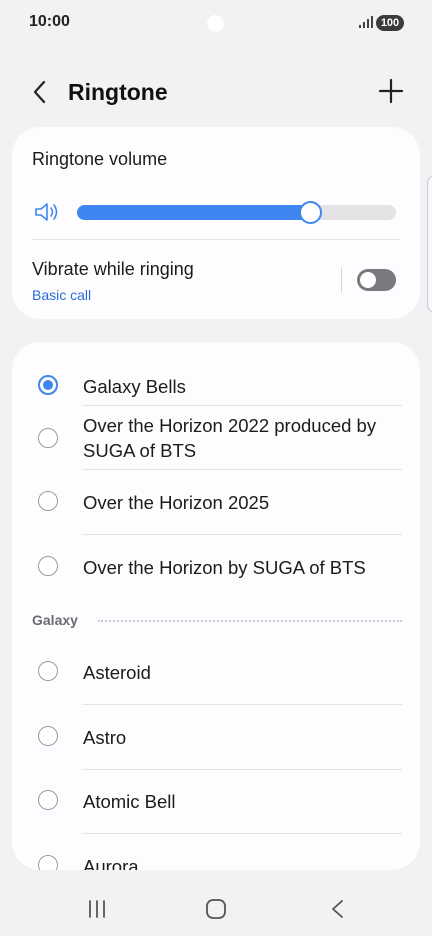 Image resolution: width=432 pixels, height=936 pixels. I want to click on add-ringtone-button, so click(391, 91).